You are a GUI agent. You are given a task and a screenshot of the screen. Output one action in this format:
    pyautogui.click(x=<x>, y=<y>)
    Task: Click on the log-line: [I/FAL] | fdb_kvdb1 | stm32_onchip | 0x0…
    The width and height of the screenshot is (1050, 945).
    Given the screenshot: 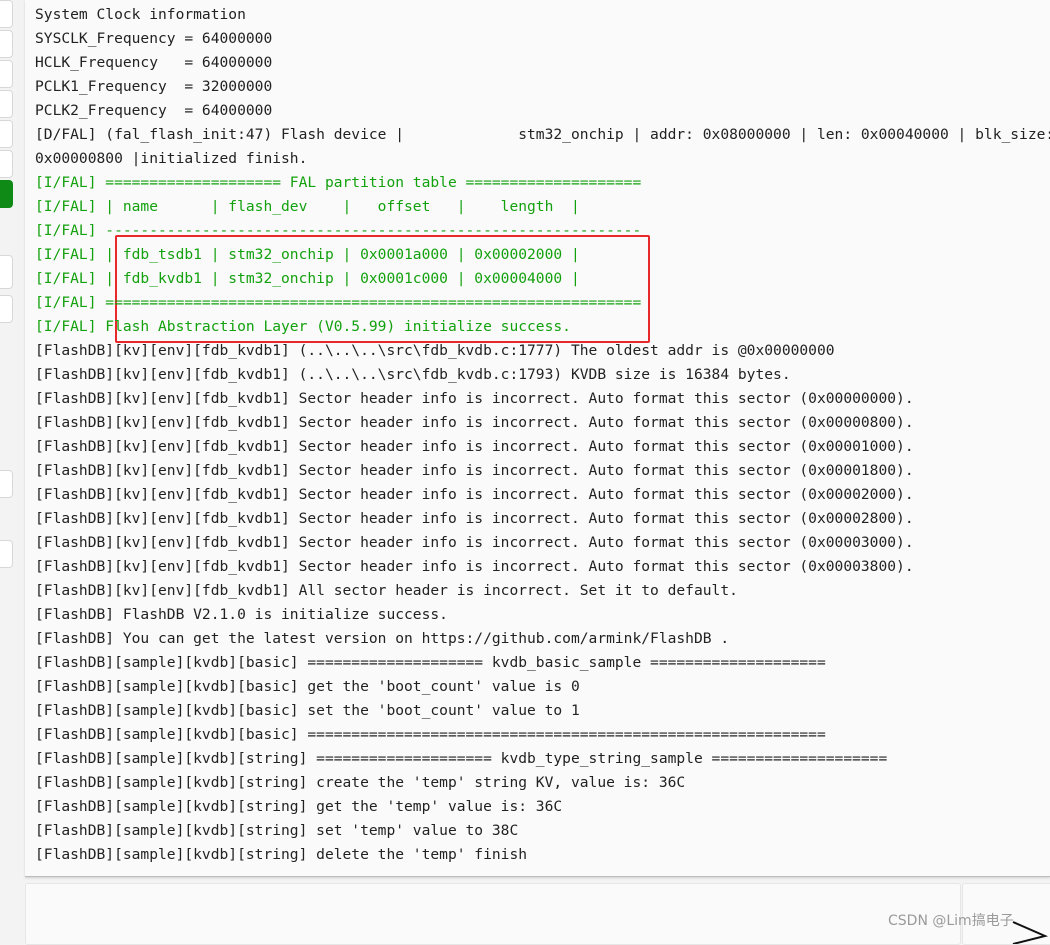 What is the action you would take?
    pyautogui.click(x=307, y=278)
    